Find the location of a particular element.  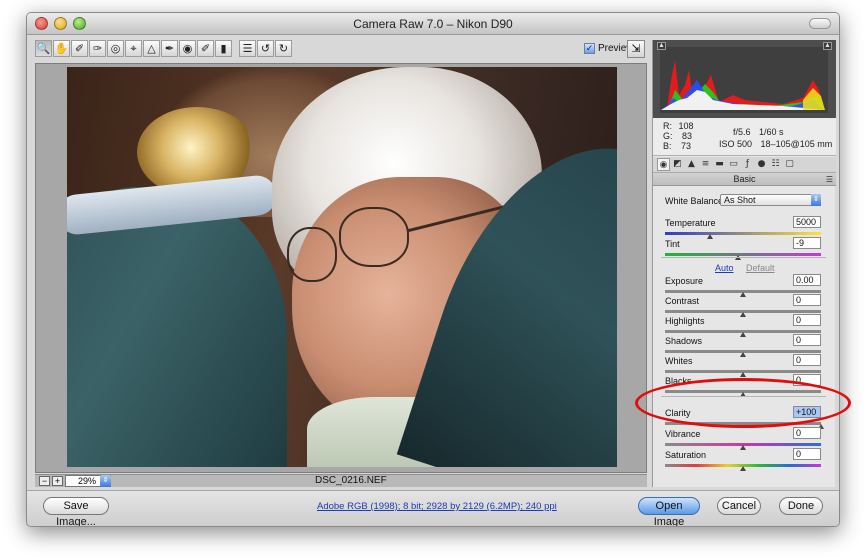

b-label: B: is located at coordinates (667, 146).